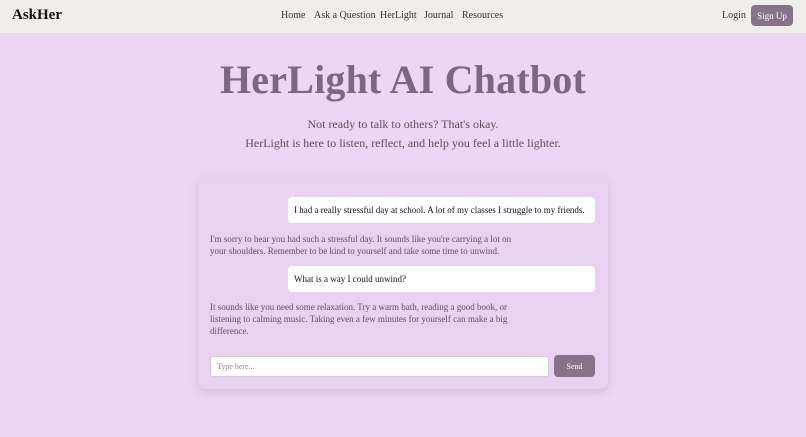 The width and height of the screenshot is (806, 437). Describe the element at coordinates (293, 15) in the screenshot. I see `nav-link-home: Home` at that location.